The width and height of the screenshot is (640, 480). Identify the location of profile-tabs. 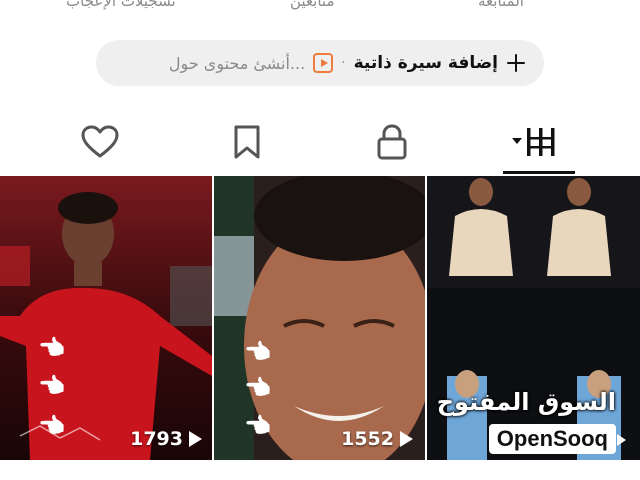
(320, 143).